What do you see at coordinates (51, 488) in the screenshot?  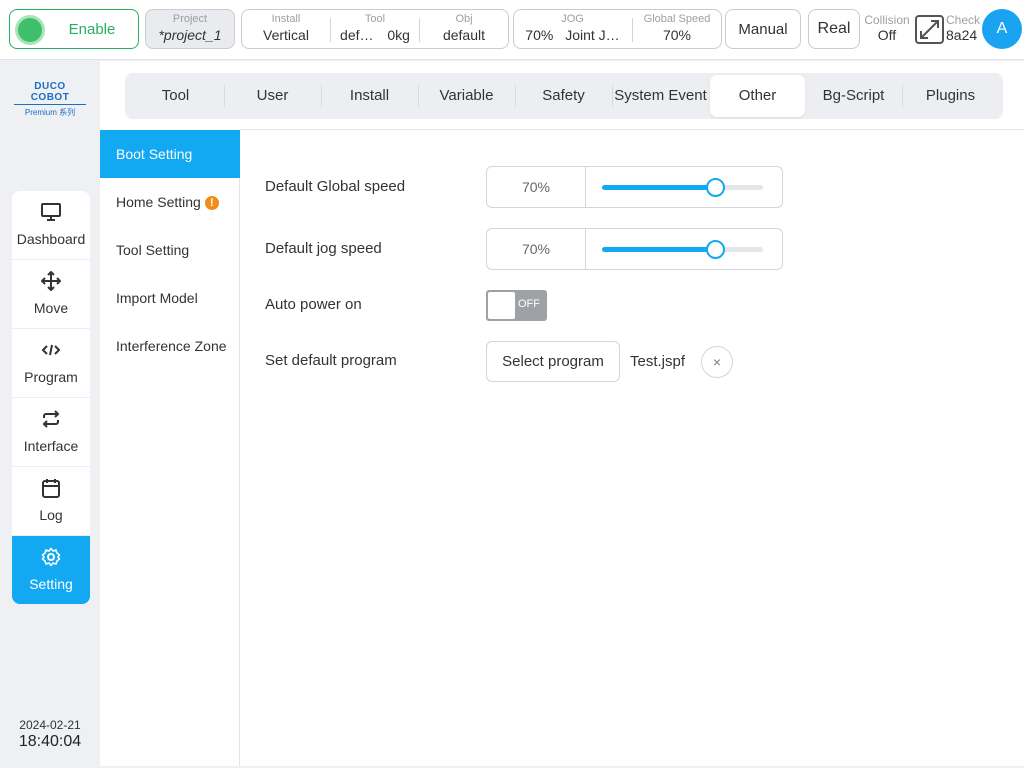 I see `calendar-icon` at bounding box center [51, 488].